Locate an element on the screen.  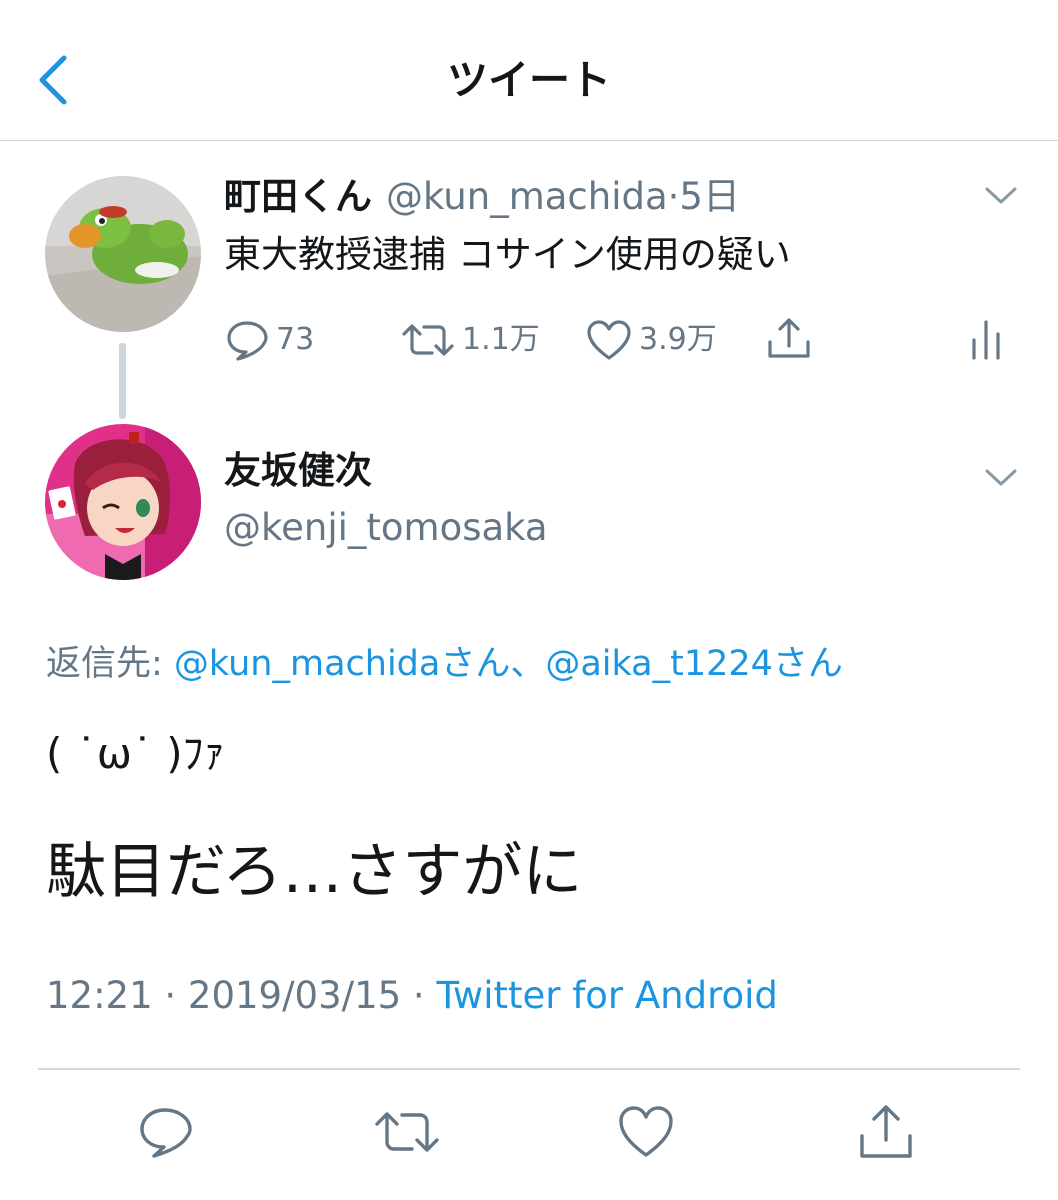
reply-button is located at coordinates (165, 1132).